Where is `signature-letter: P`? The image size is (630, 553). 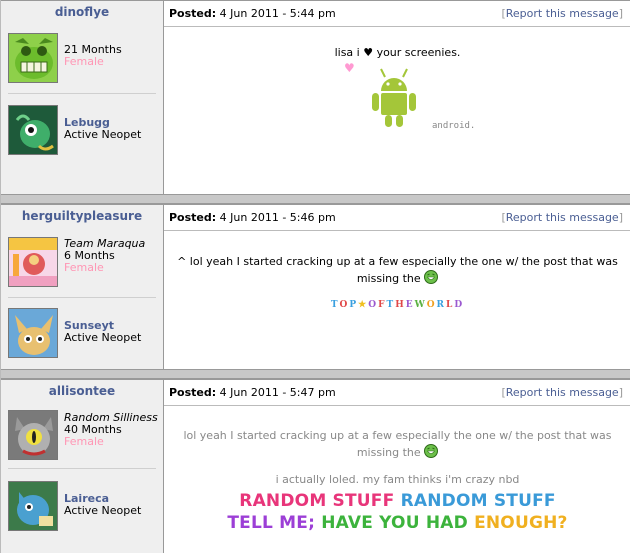 signature-letter: P is located at coordinates (354, 305).